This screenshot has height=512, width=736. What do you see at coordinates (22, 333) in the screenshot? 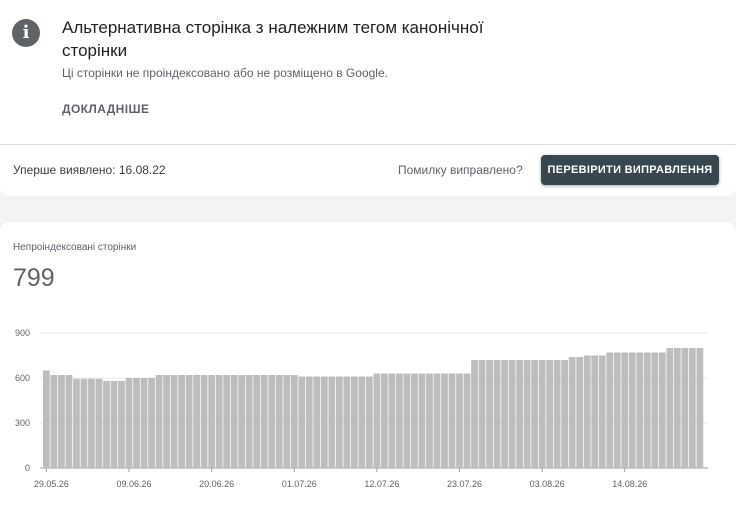
I see `y-tick-label: 900` at bounding box center [22, 333].